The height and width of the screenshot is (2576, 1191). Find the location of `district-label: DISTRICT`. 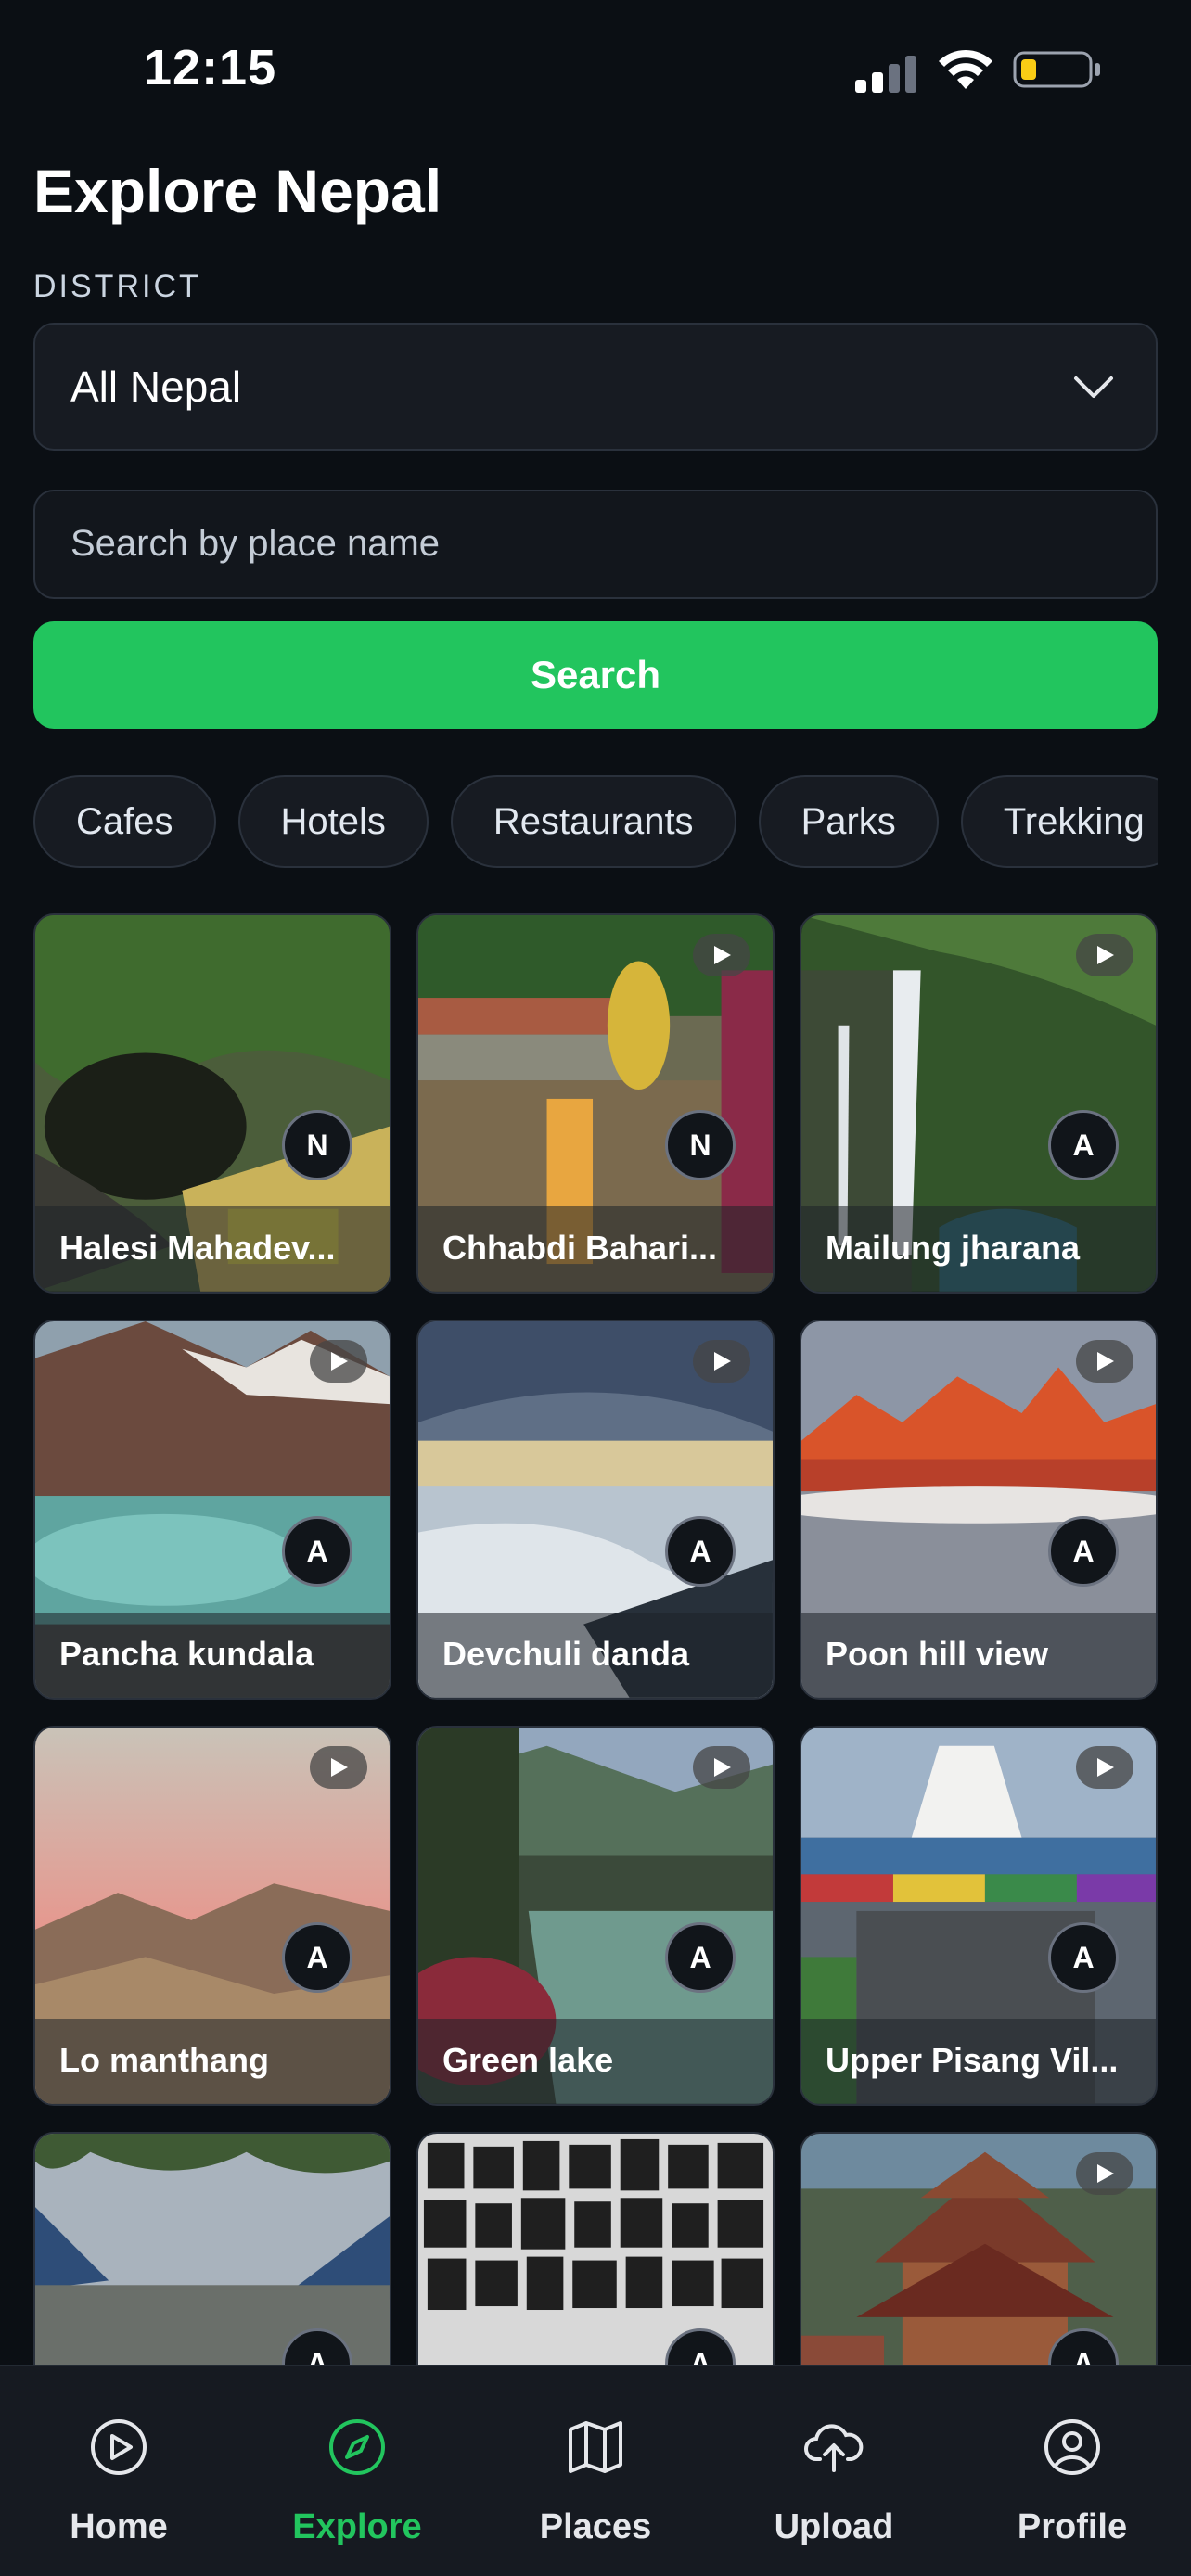

district-label: DISTRICT is located at coordinates (117, 286).